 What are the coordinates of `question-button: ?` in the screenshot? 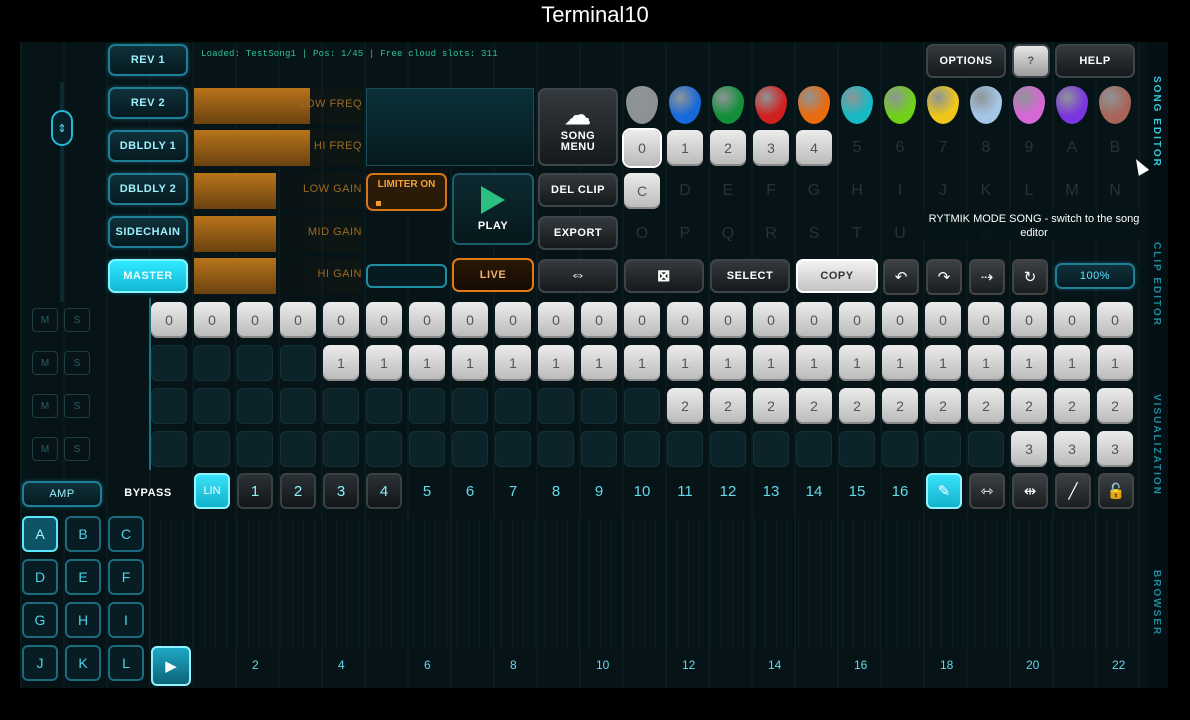 It's located at (1031, 61).